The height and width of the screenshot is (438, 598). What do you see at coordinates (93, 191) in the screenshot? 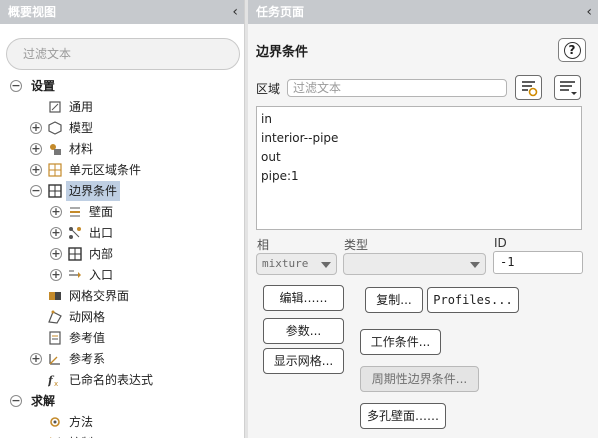
I see `tree-item-label: 边界条件` at bounding box center [93, 191].